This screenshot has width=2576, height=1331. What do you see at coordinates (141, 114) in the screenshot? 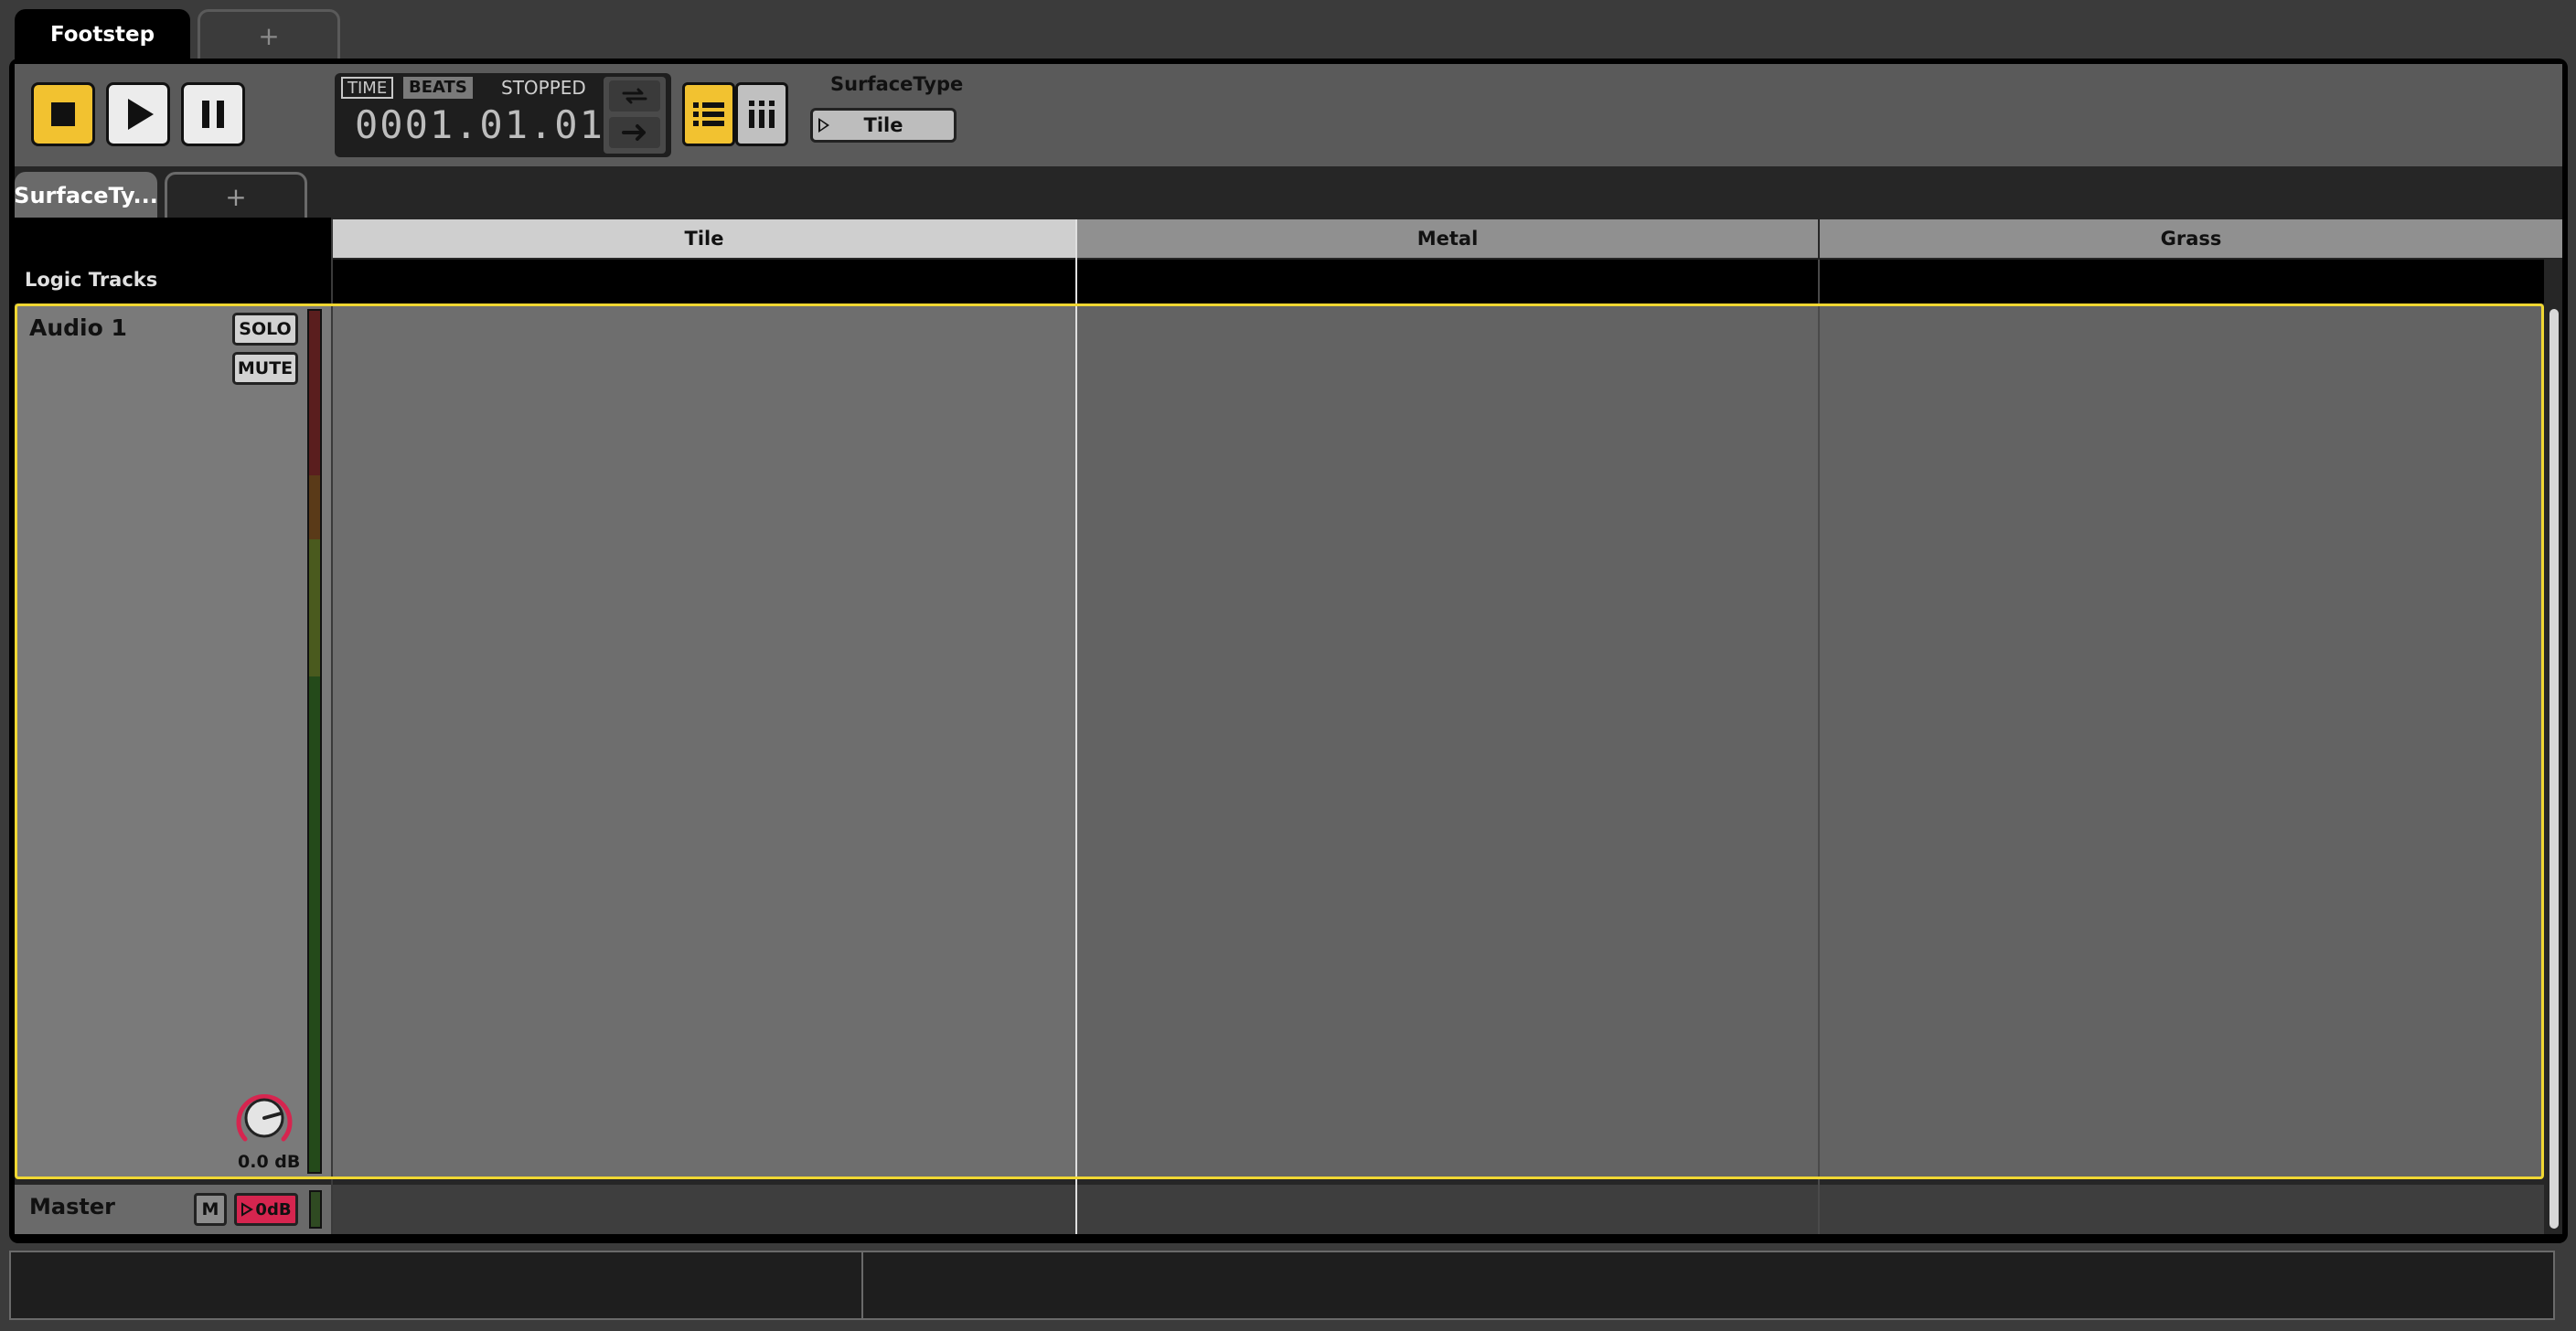
I see `play-icon` at bounding box center [141, 114].